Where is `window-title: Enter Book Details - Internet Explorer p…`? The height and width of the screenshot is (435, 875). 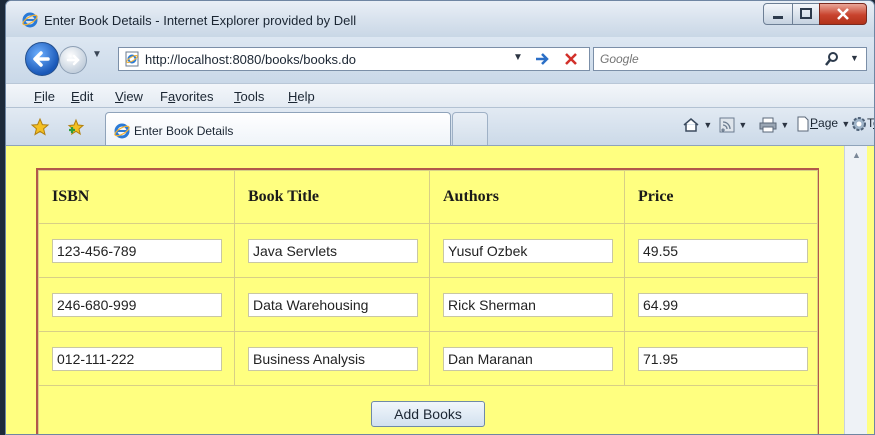 window-title: Enter Book Details - Internet Explorer p… is located at coordinates (200, 20).